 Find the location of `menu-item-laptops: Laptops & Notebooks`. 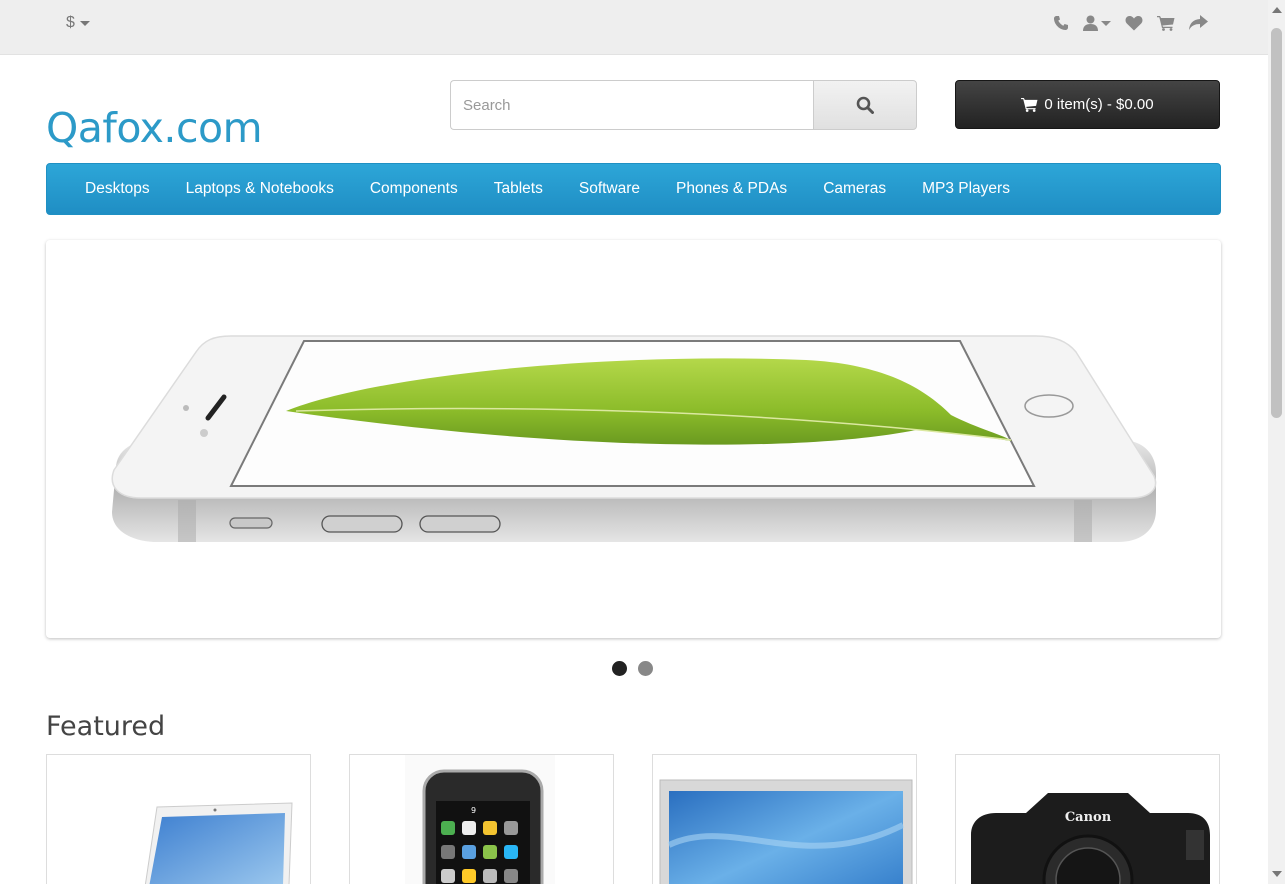

menu-item-laptops: Laptops & Notebooks is located at coordinates (260, 189).